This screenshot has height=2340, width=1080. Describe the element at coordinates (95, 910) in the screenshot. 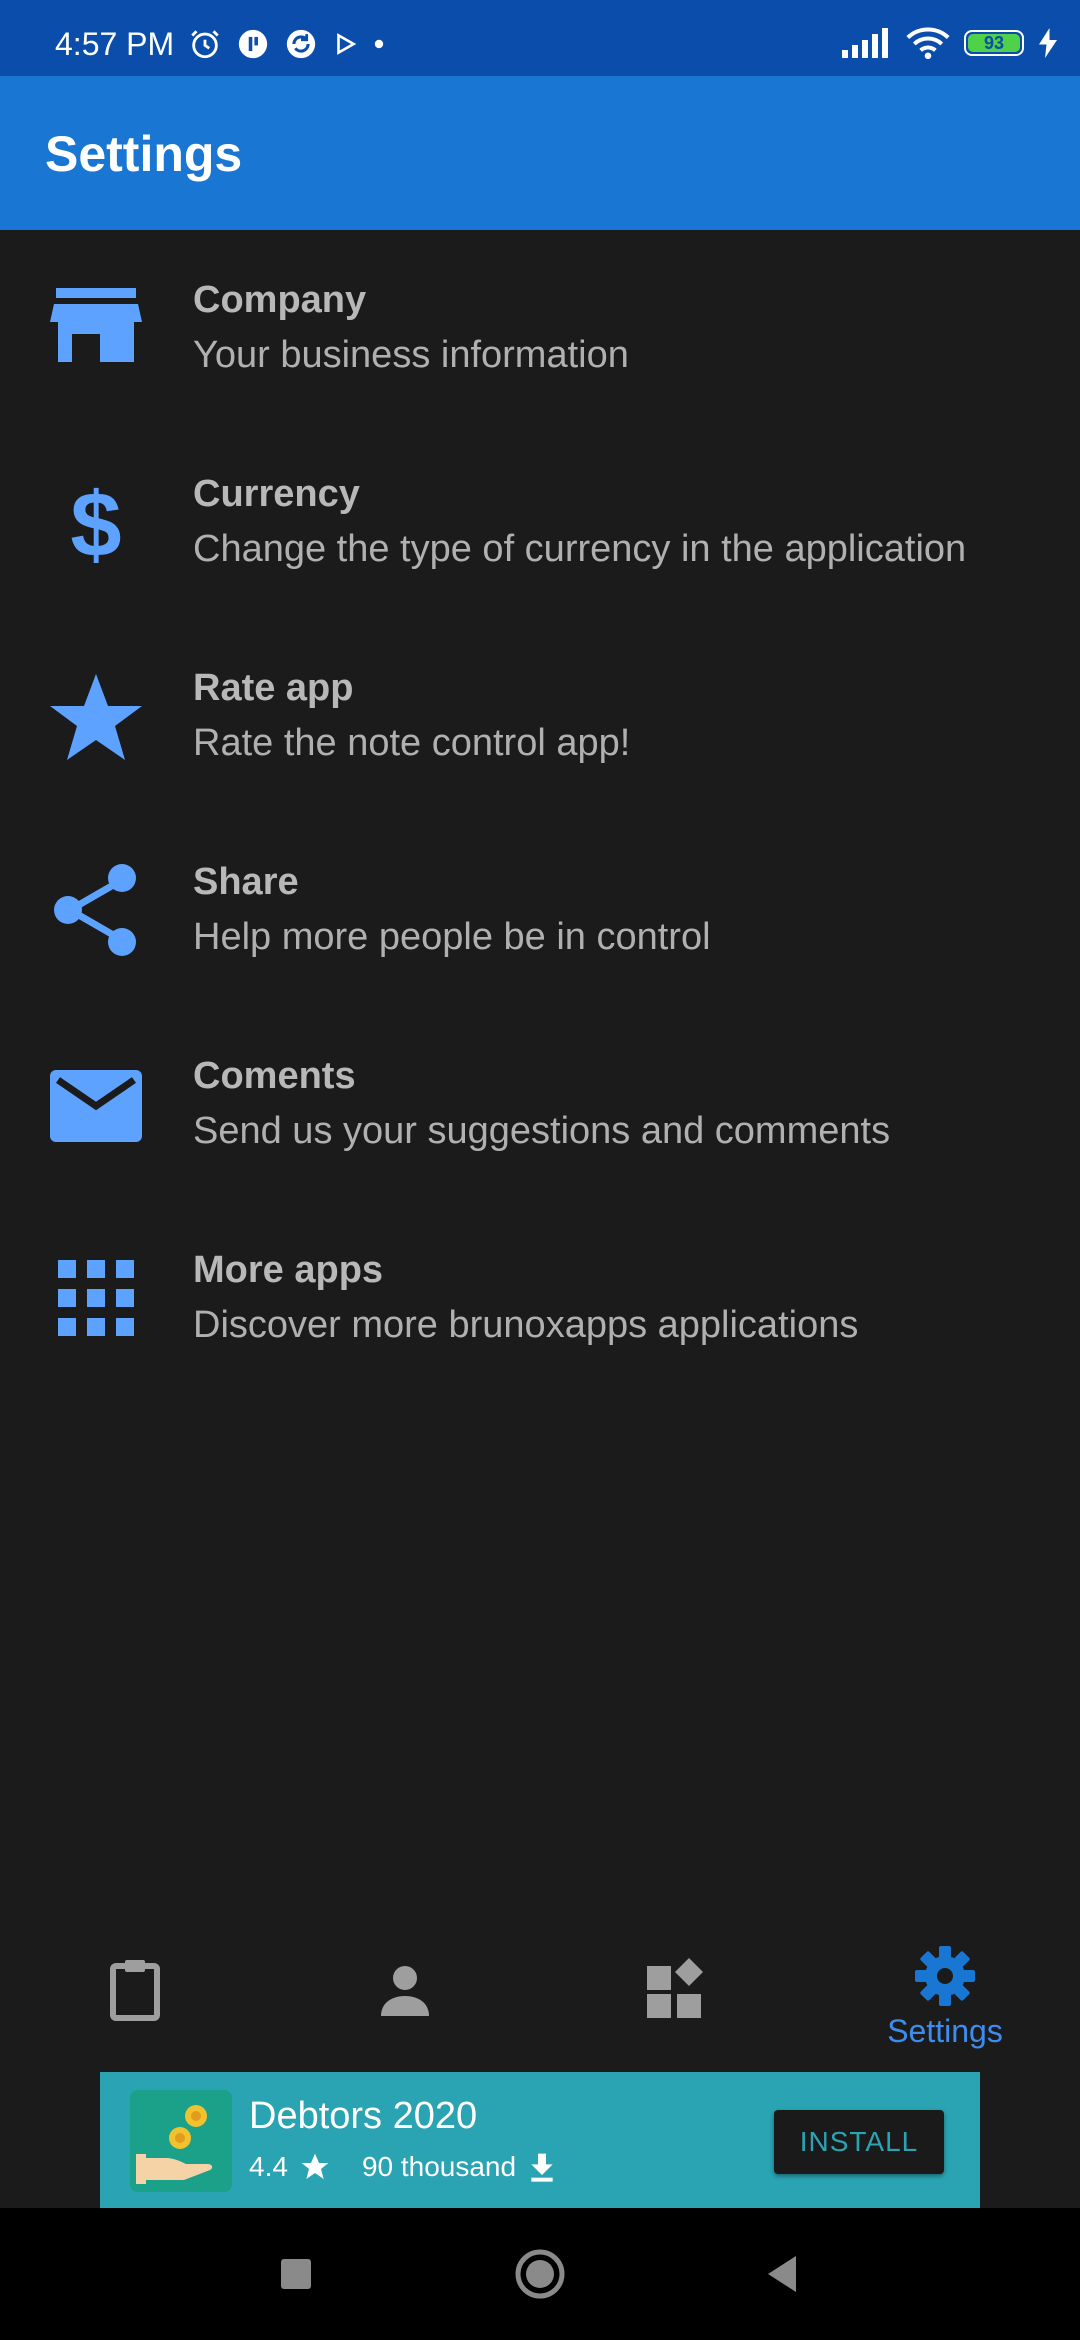

I see `share-icon` at that location.